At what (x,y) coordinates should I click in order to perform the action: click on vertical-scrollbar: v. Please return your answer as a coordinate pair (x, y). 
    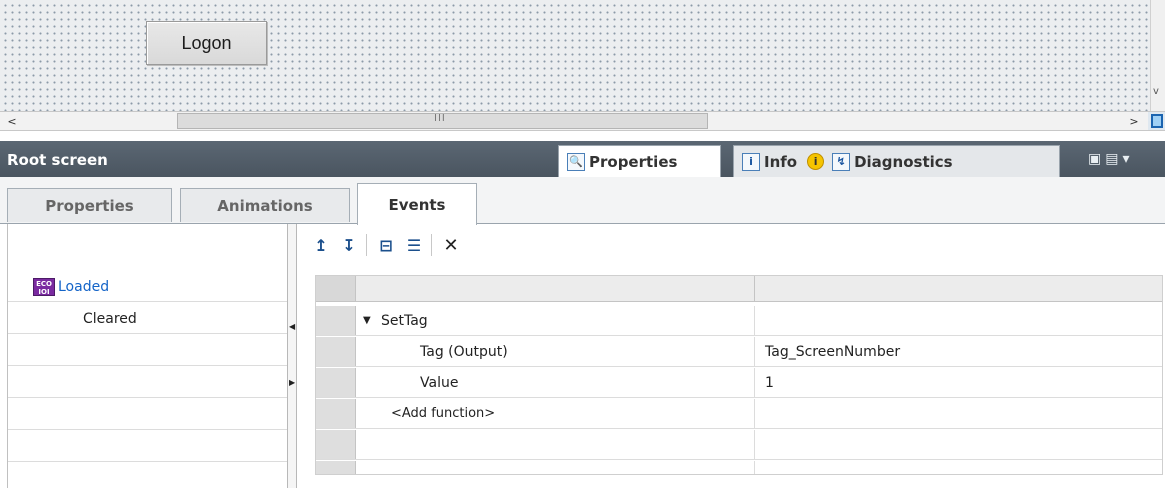
    Looking at the image, I should click on (1157, 56).